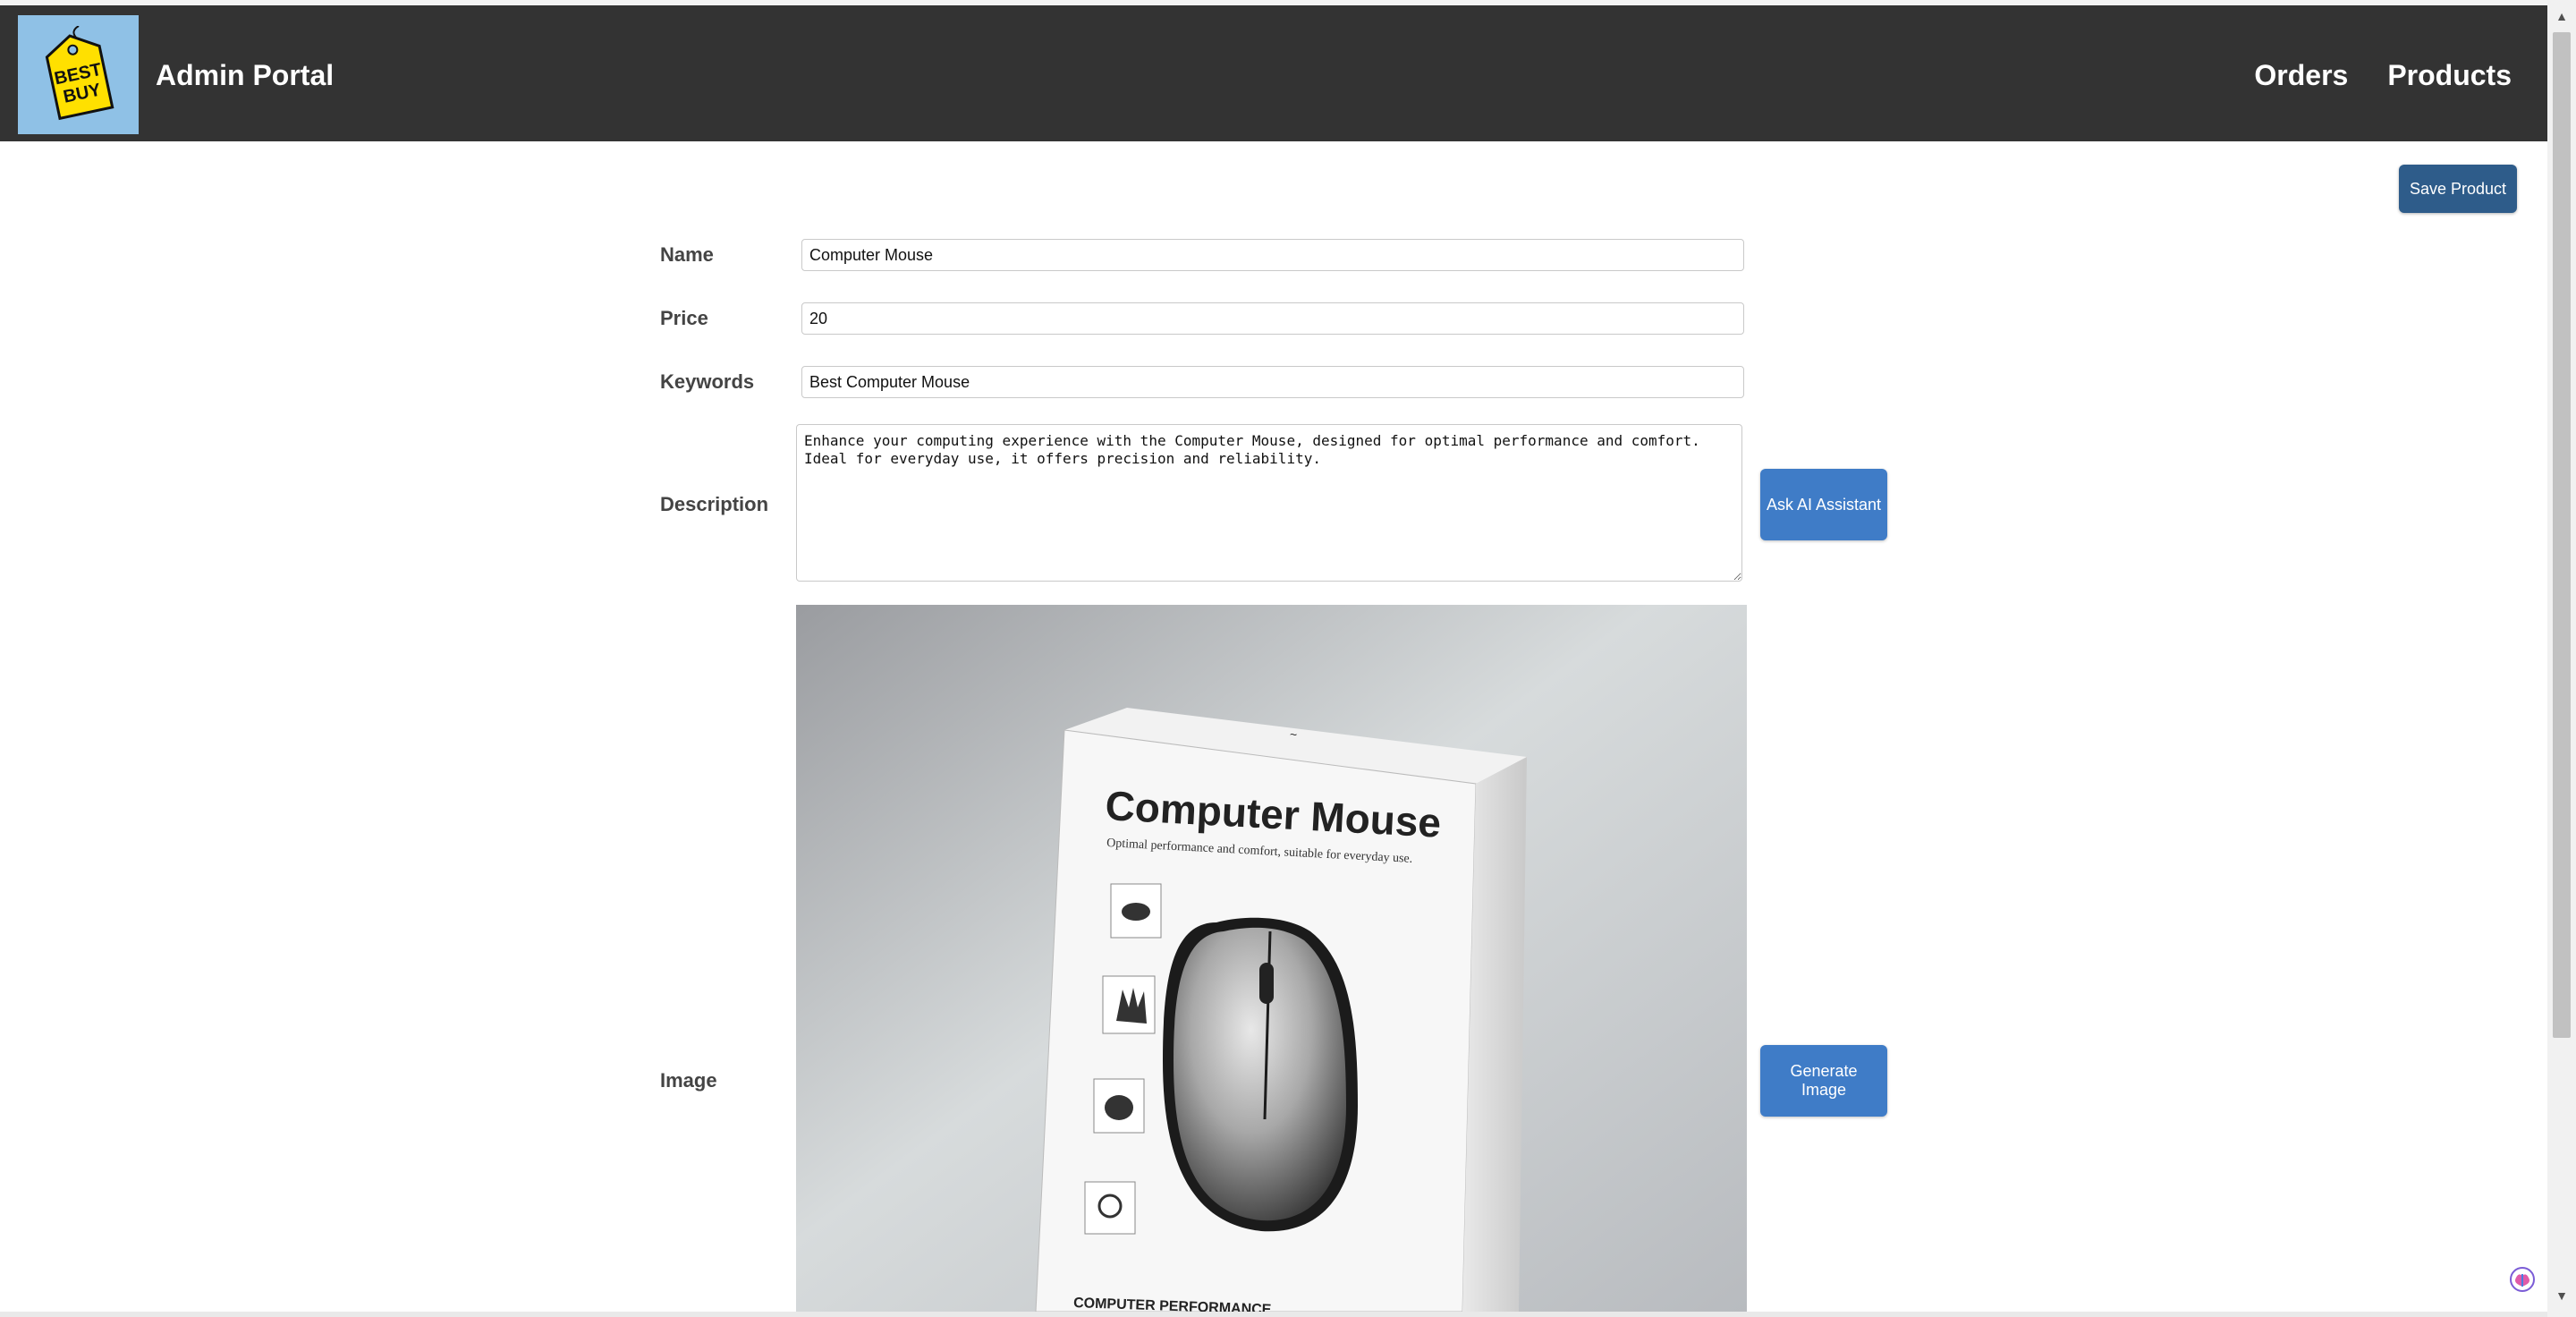  Describe the element at coordinates (684, 318) in the screenshot. I see `price-label: Price` at that location.